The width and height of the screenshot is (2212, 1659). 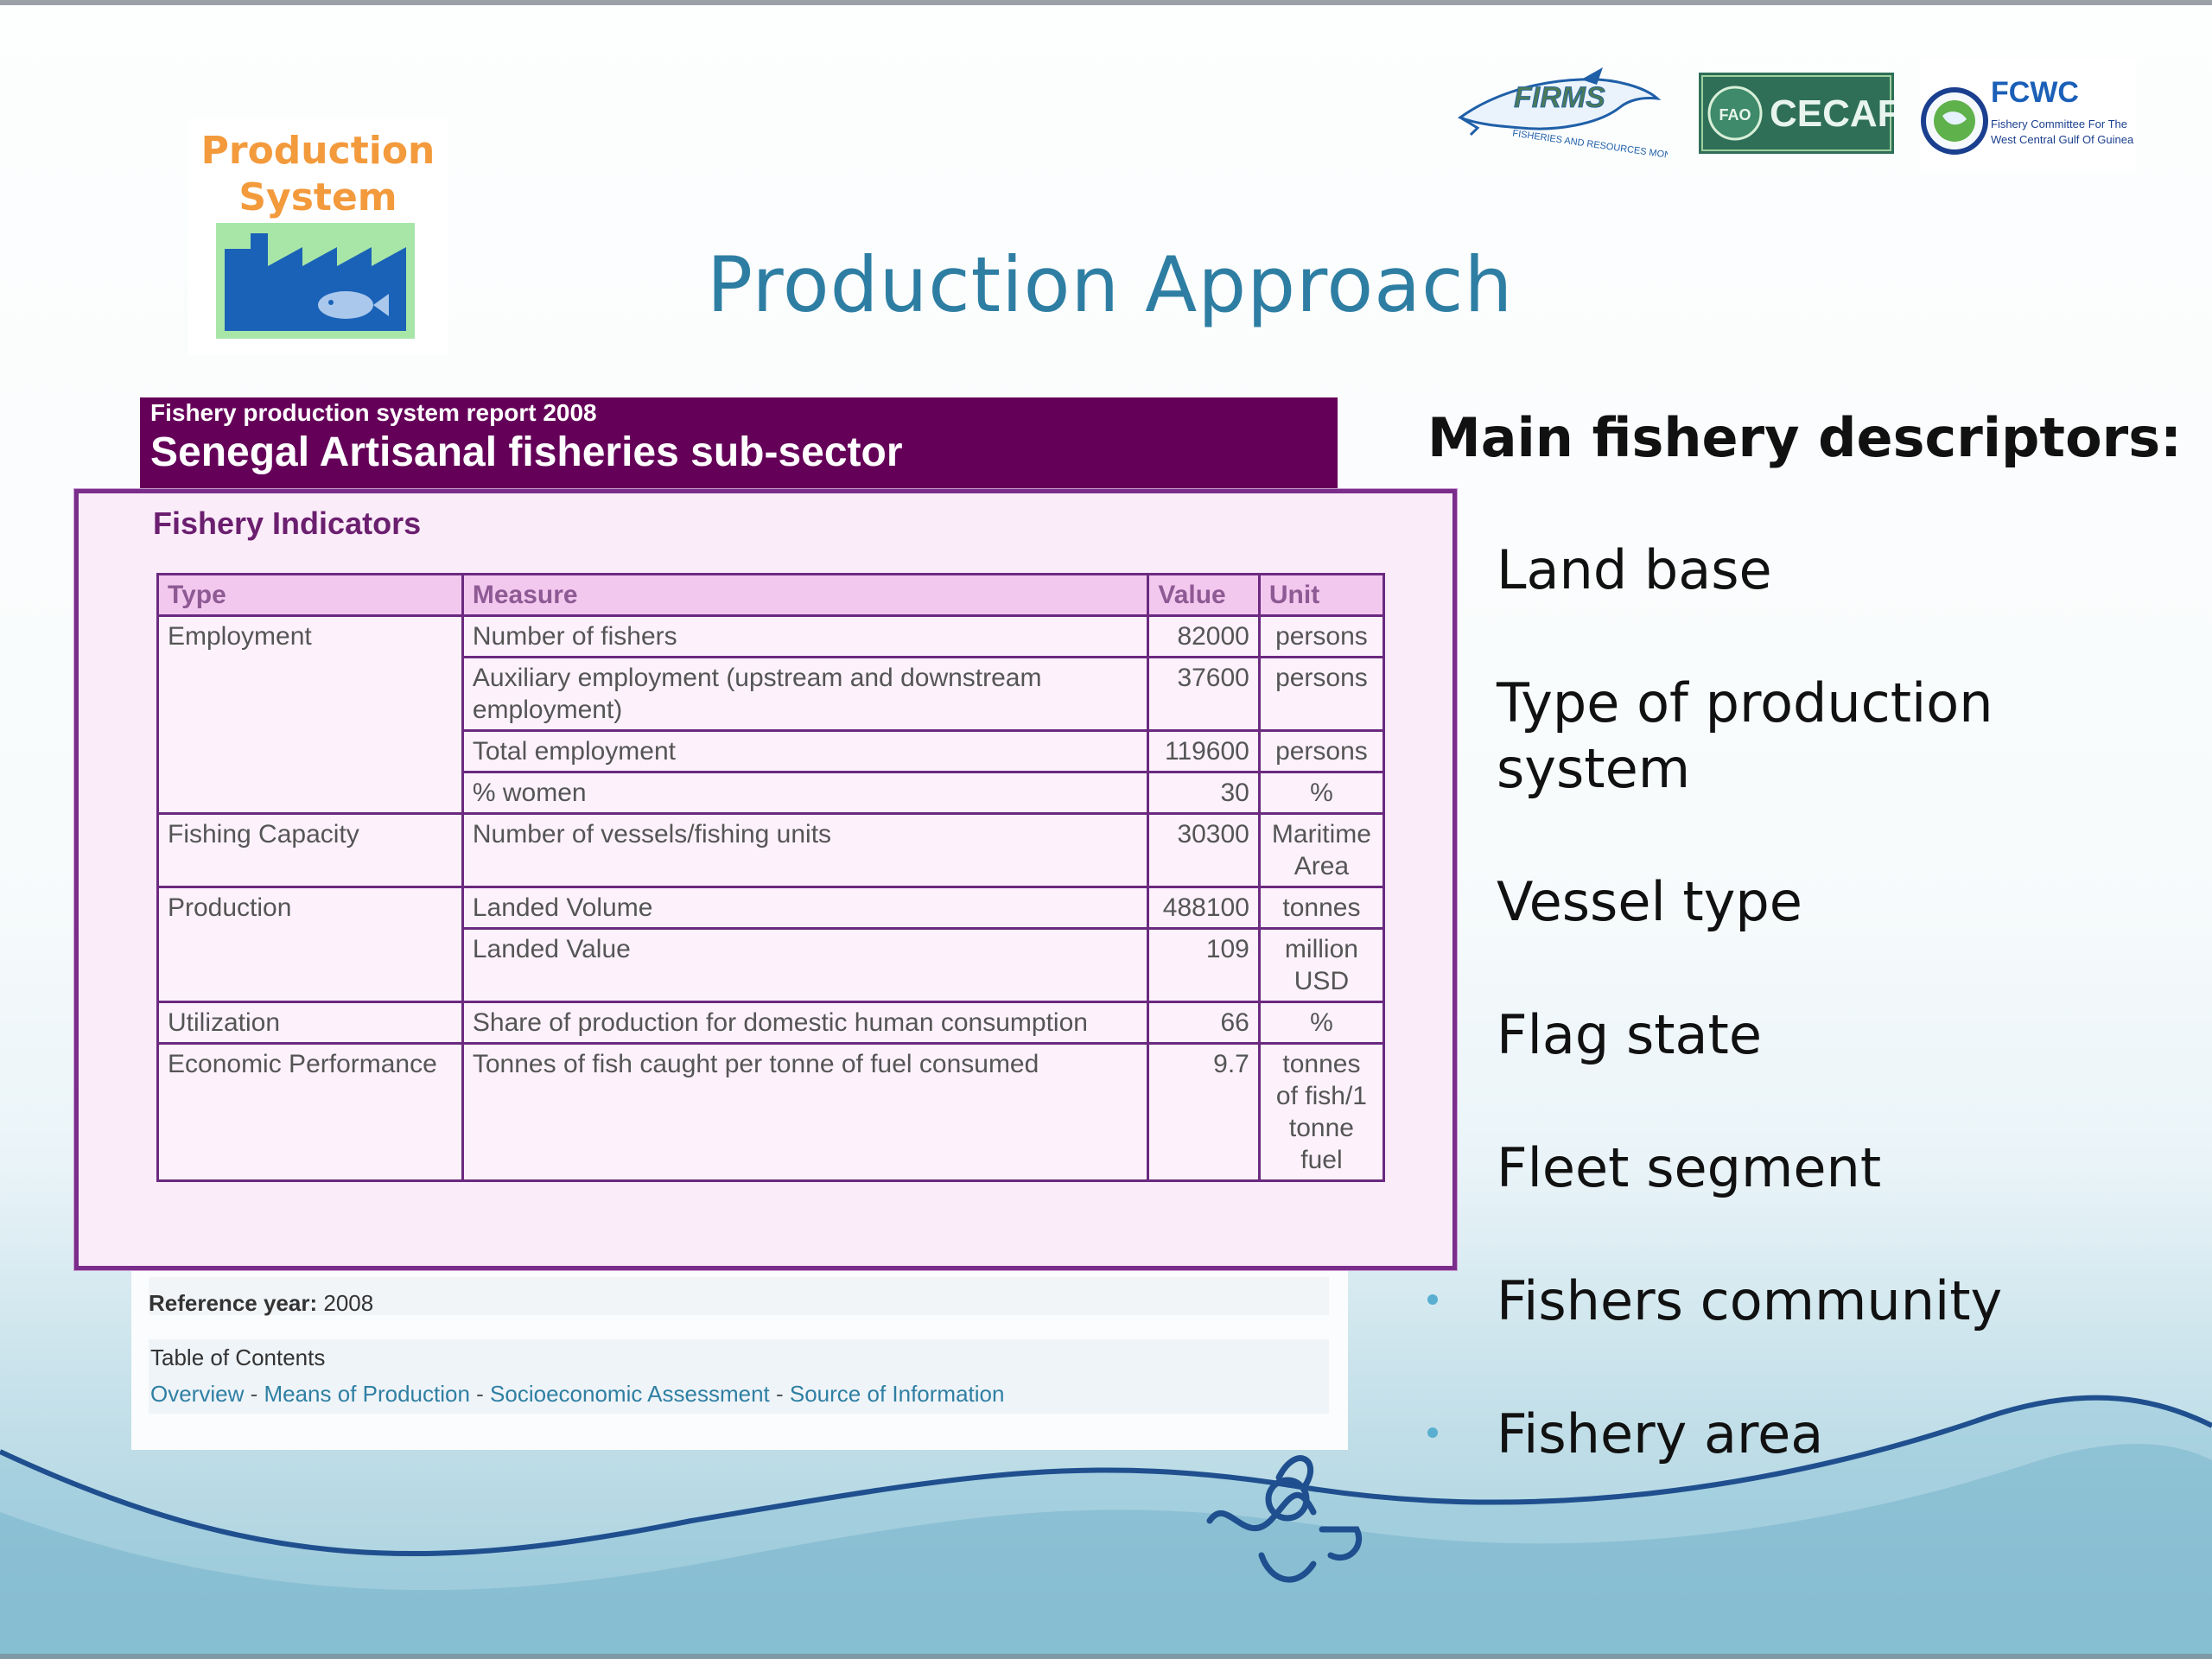 What do you see at coordinates (1630, 1034) in the screenshot?
I see `descriptor-item: Flag state` at bounding box center [1630, 1034].